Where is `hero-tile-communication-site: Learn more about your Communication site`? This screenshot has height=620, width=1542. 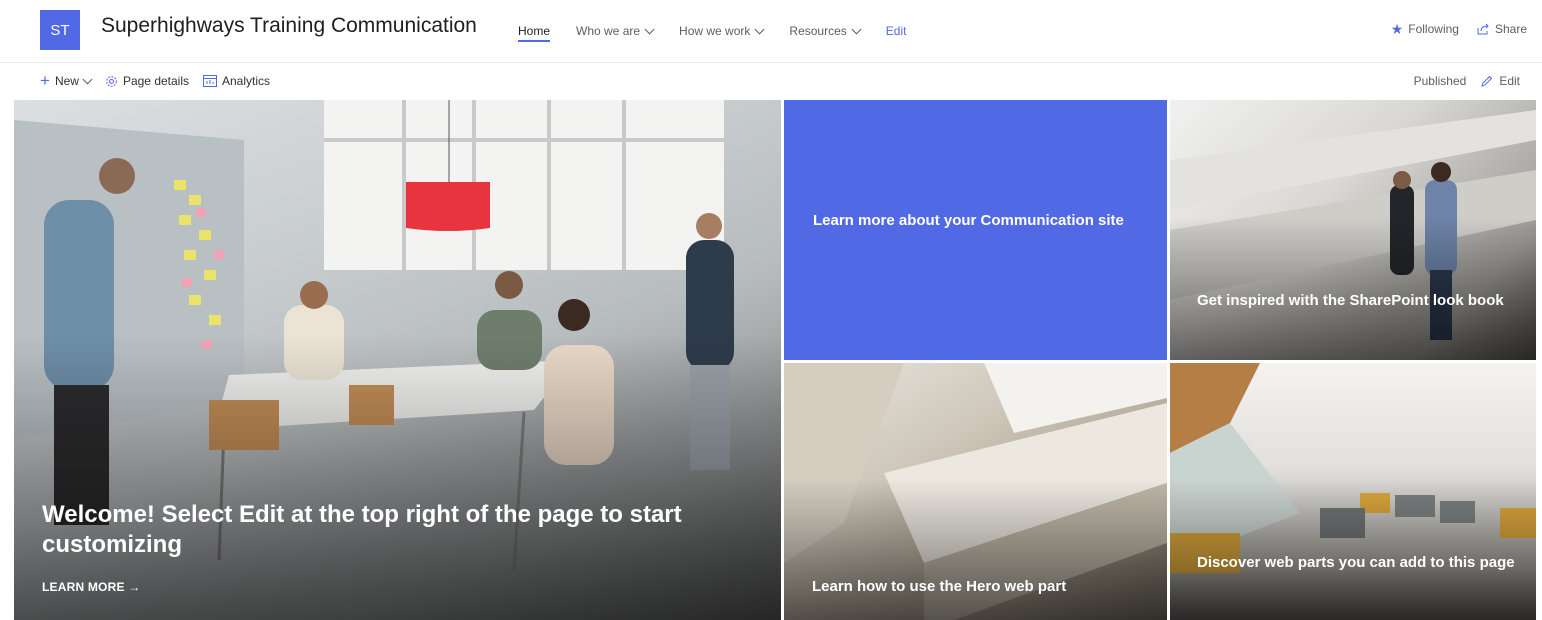 hero-tile-communication-site: Learn more about your Communication site is located at coordinates (975, 230).